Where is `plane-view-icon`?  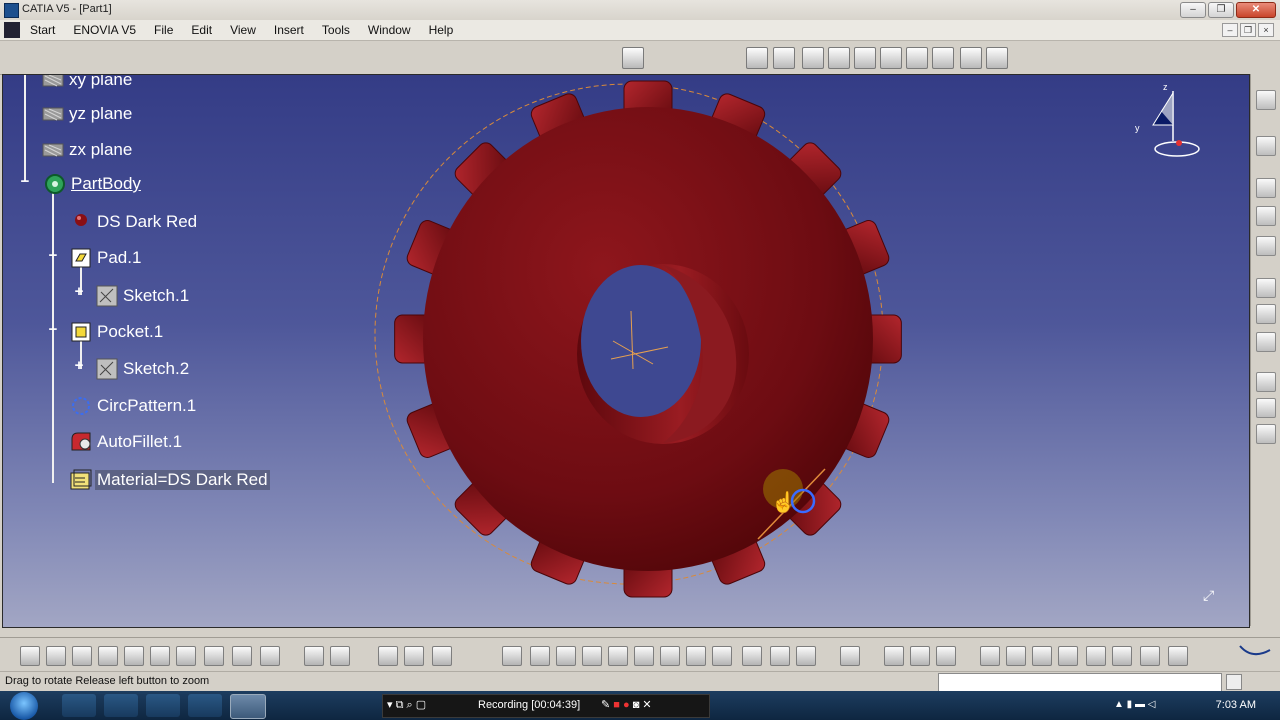
plane-view-icon is located at coordinates (1178, 656).